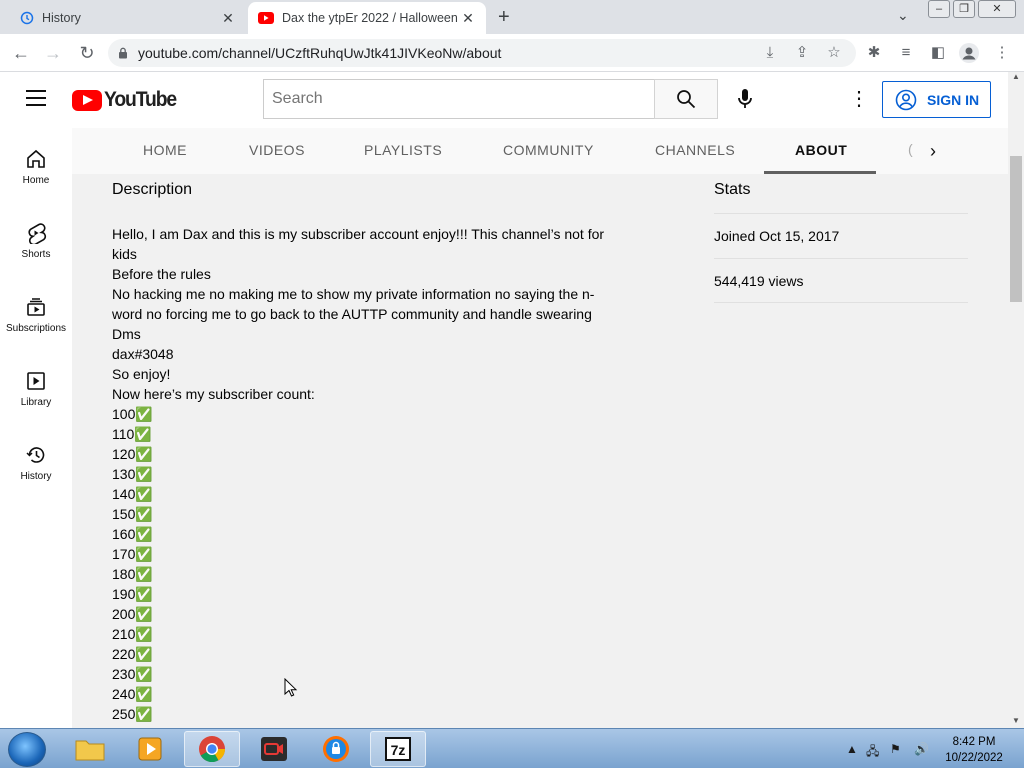  Describe the element at coordinates (1016, 76) in the screenshot. I see `scroll-up-arrow-icon: ▲` at that location.